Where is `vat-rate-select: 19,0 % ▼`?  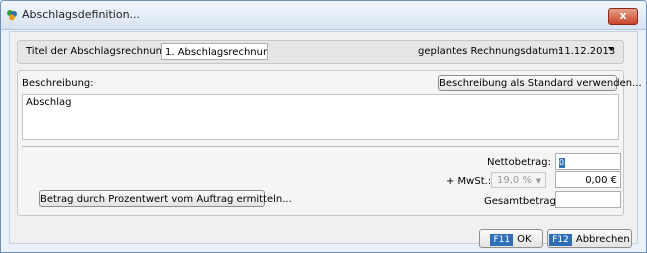
vat-rate-select: 19,0 % ▼ is located at coordinates (518, 180).